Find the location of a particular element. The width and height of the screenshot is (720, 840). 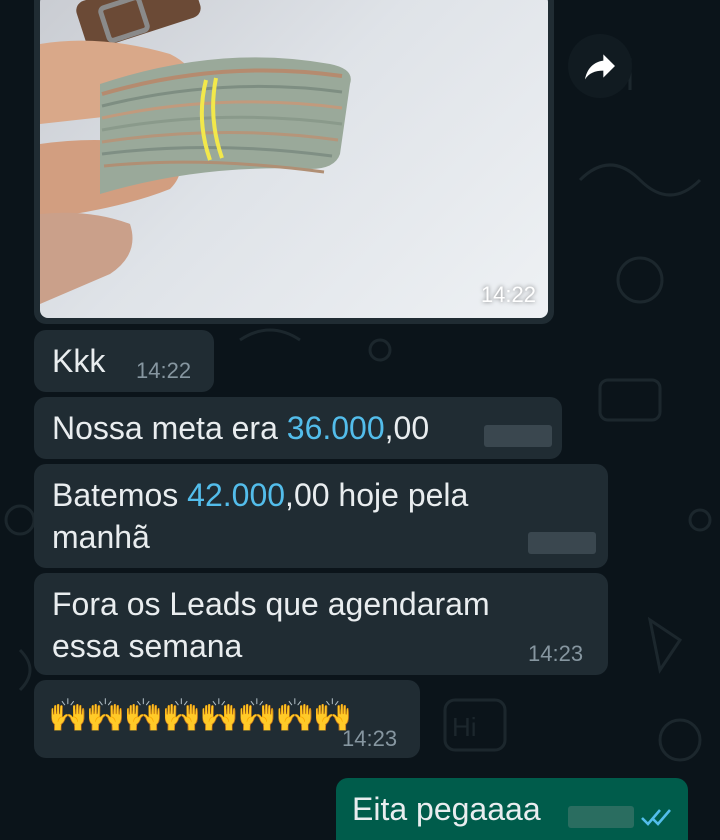

double-check-icon is located at coordinates (656, 817).